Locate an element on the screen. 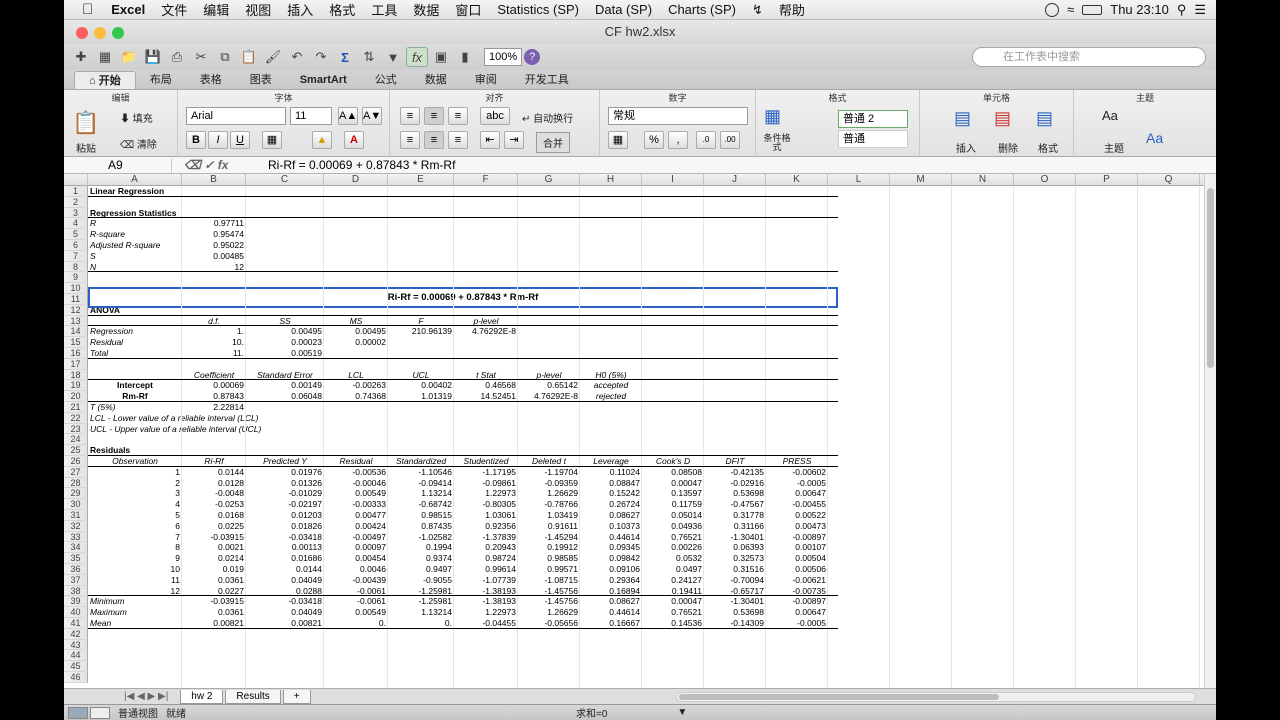 The height and width of the screenshot is (720, 1280). cell-A4: R is located at coordinates (135, 223).